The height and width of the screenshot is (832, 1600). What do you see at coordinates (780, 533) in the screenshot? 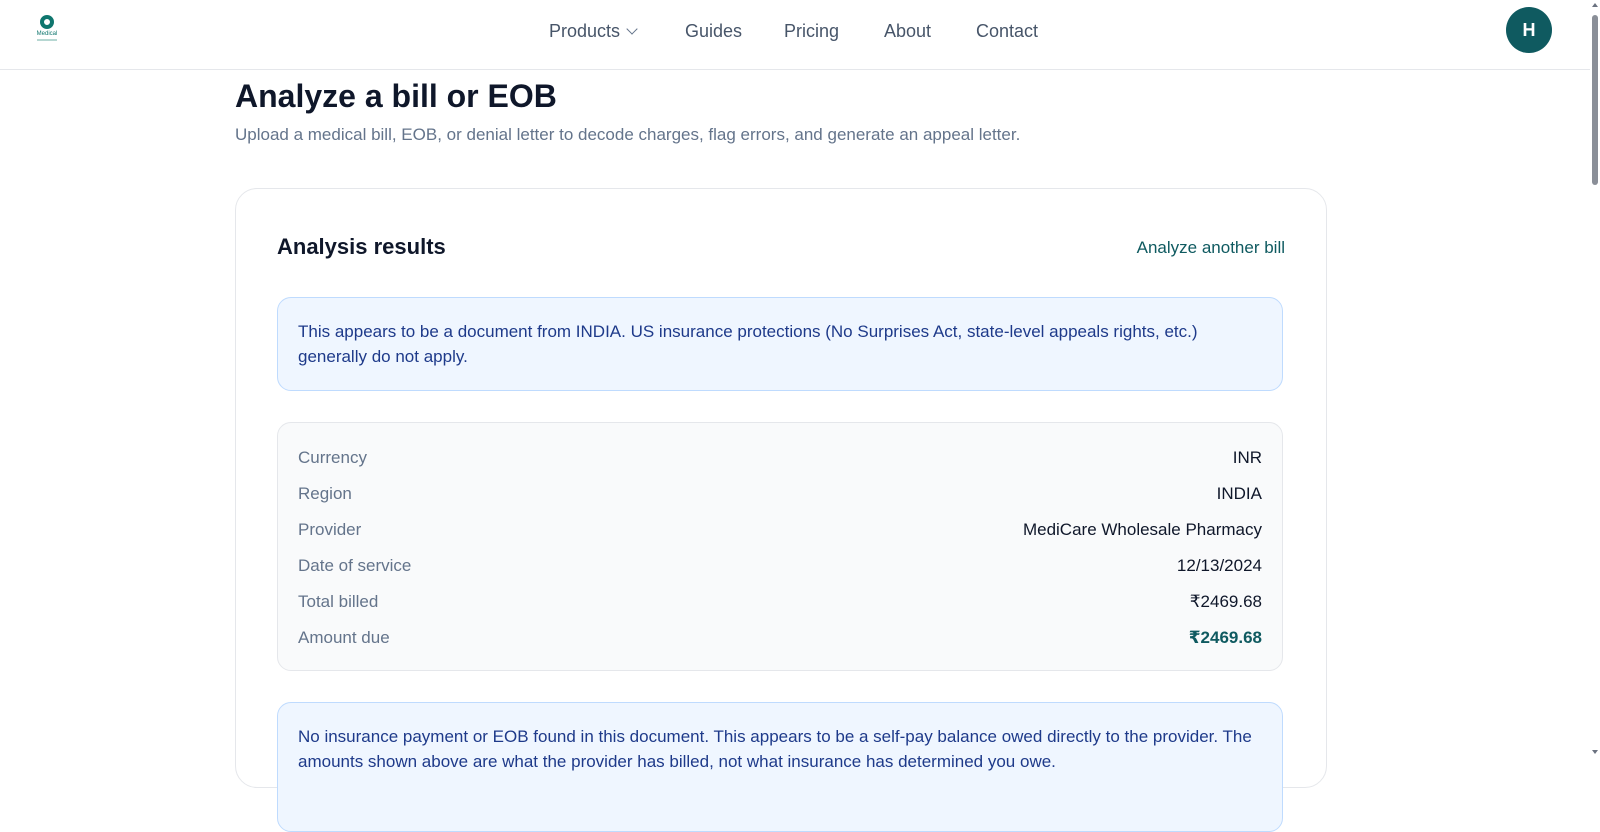
I see `detail-row-provider: Provider MediCare Wholesale Pharmacy` at bounding box center [780, 533].